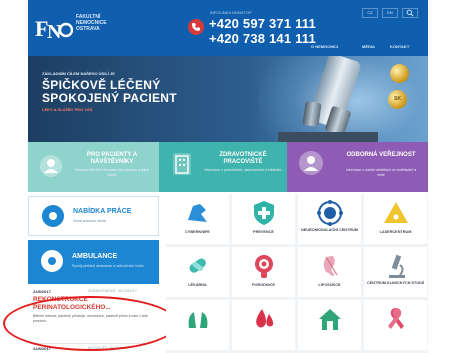 This screenshot has width=453, height=353. Describe the element at coordinates (329, 319) in the screenshot. I see `home-icon` at that location.